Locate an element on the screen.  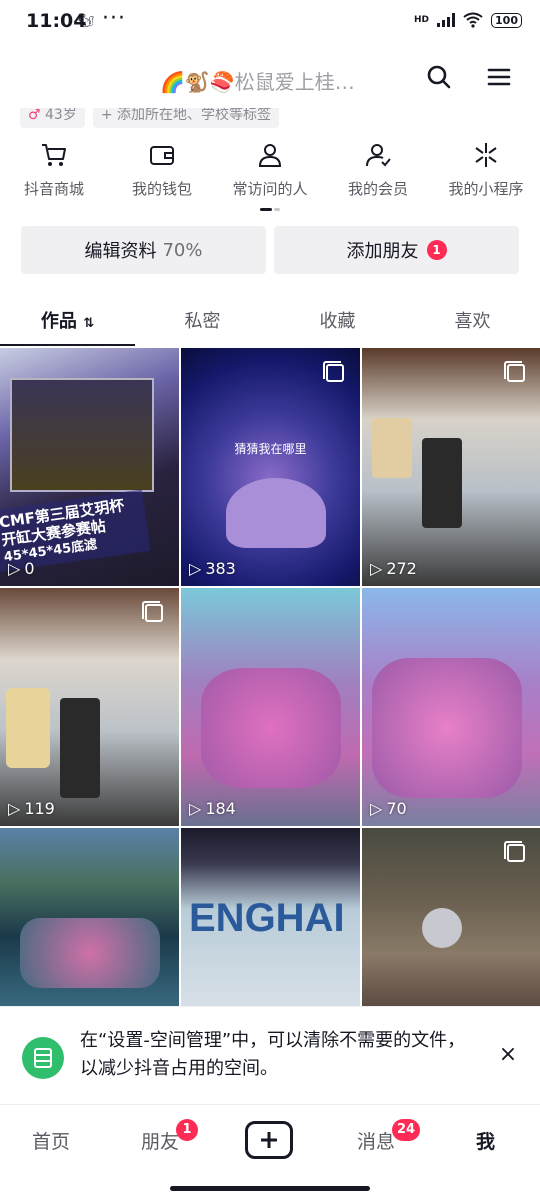
storage-icon is located at coordinates (43, 1058).